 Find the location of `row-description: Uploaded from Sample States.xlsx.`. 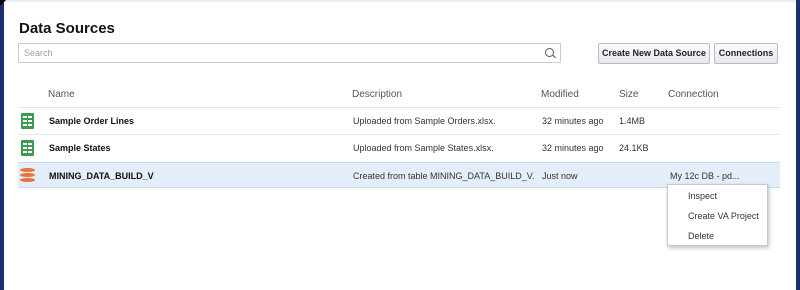

row-description: Uploaded from Sample States.xlsx. is located at coordinates (423, 148).